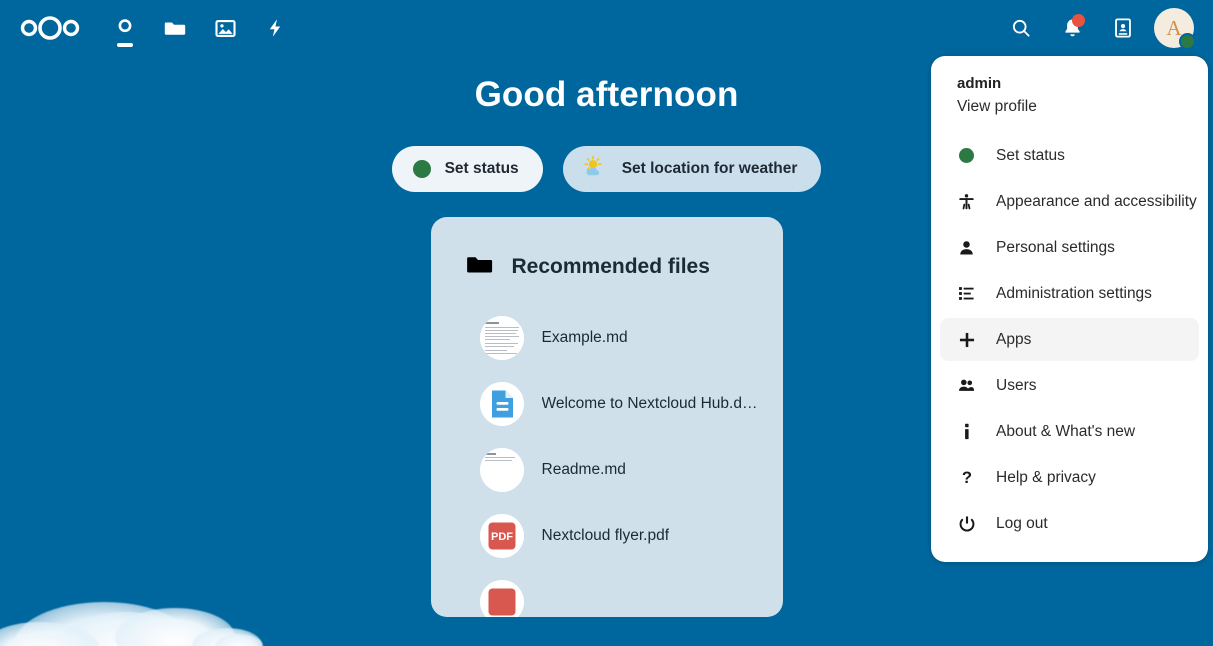  I want to click on menu-item-label: Users, so click(1016, 385).